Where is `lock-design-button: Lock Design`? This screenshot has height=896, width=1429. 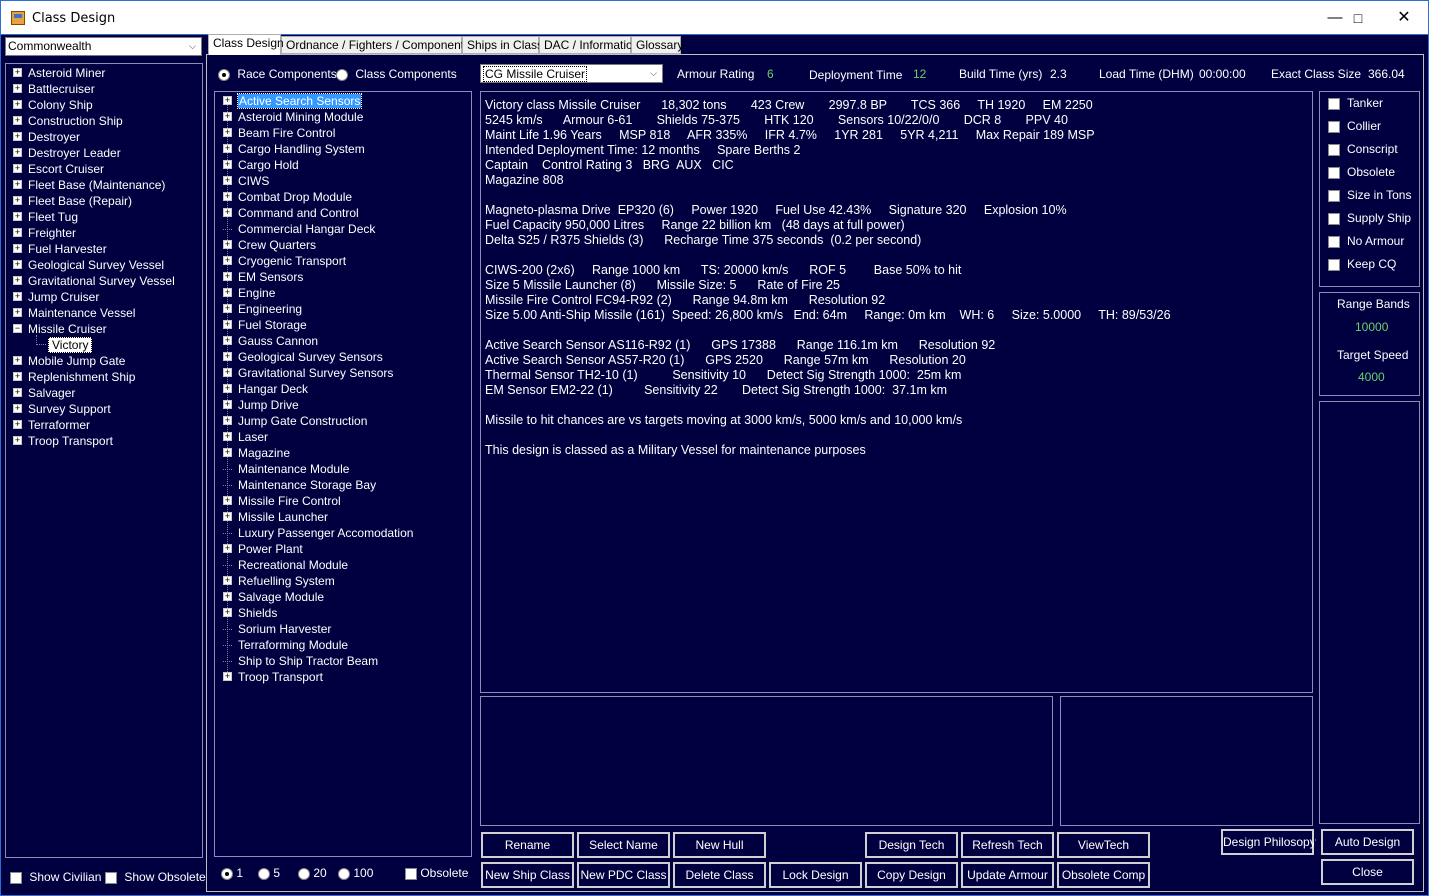 lock-design-button: Lock Design is located at coordinates (815, 875).